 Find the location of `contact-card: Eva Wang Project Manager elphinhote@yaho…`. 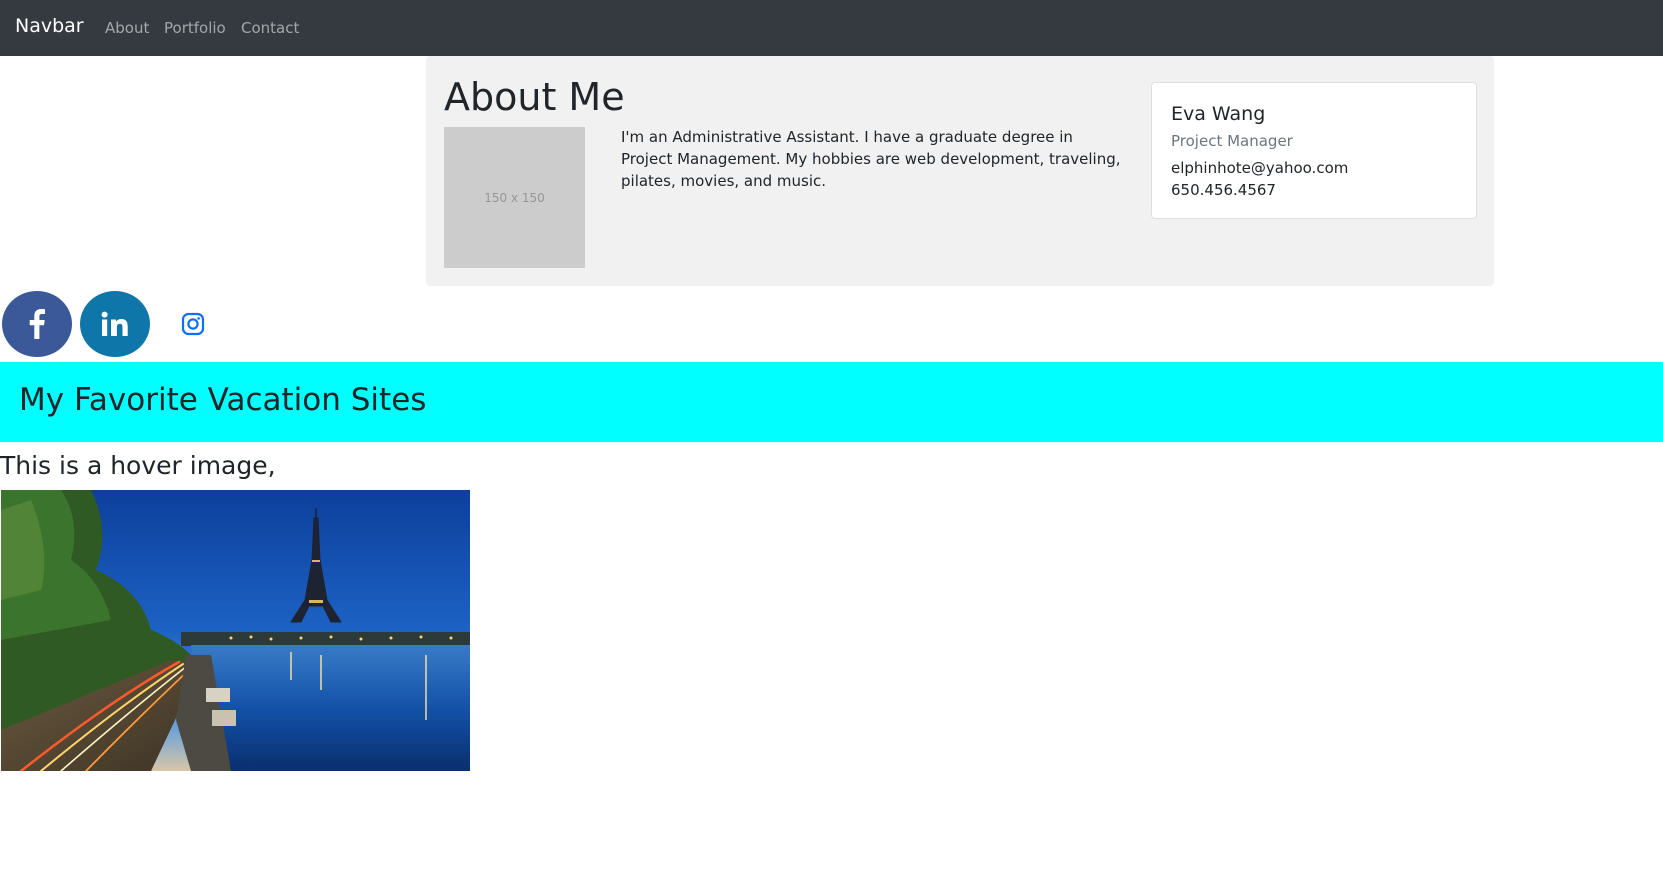

contact-card: Eva Wang Project Manager elphinhote@yaho… is located at coordinates (1314, 150).